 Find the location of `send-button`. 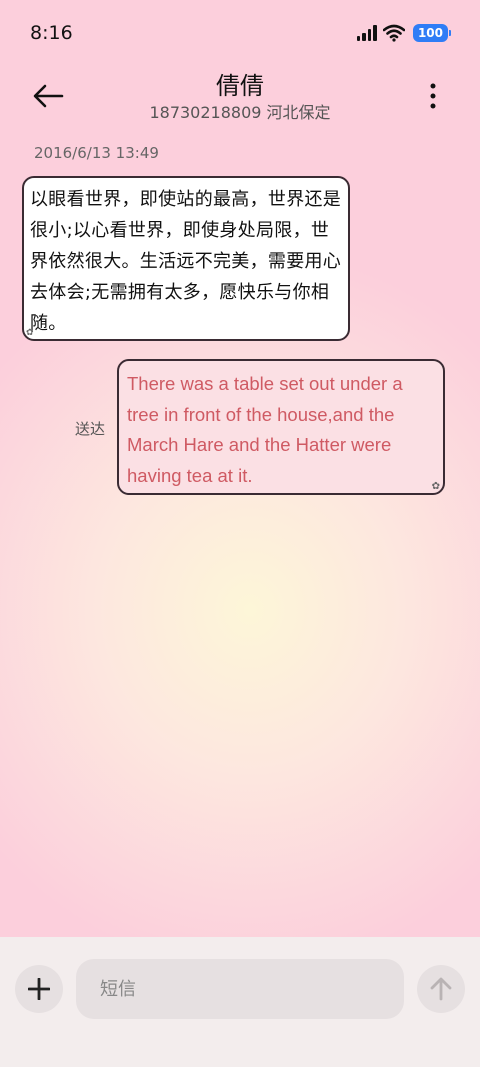

send-button is located at coordinates (441, 989).